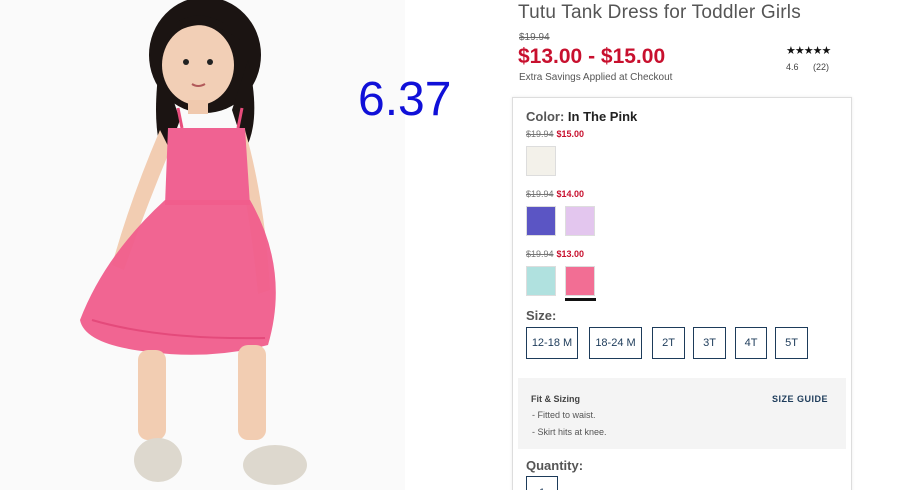  I want to click on rating-value: 4.6, so click(792, 67).